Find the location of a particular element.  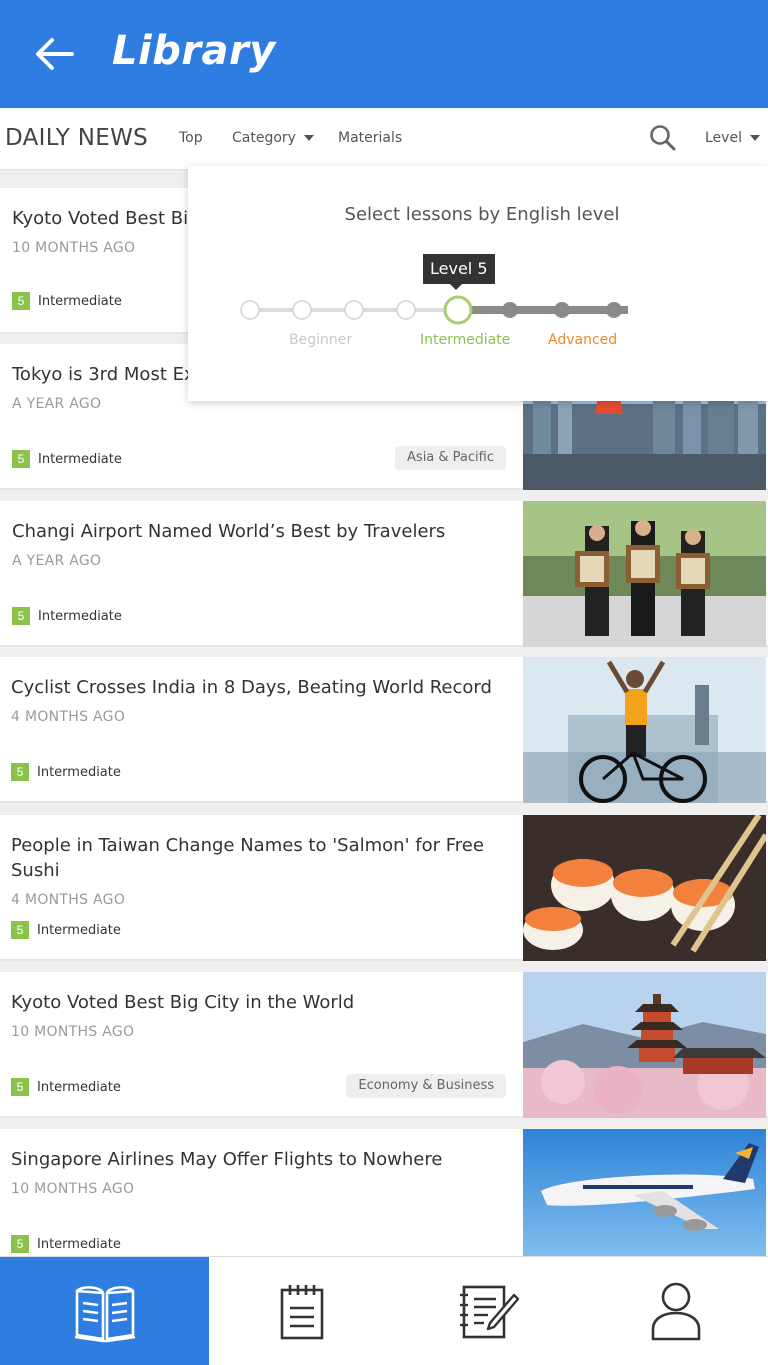

nav-top-label: Top is located at coordinates (191, 138).